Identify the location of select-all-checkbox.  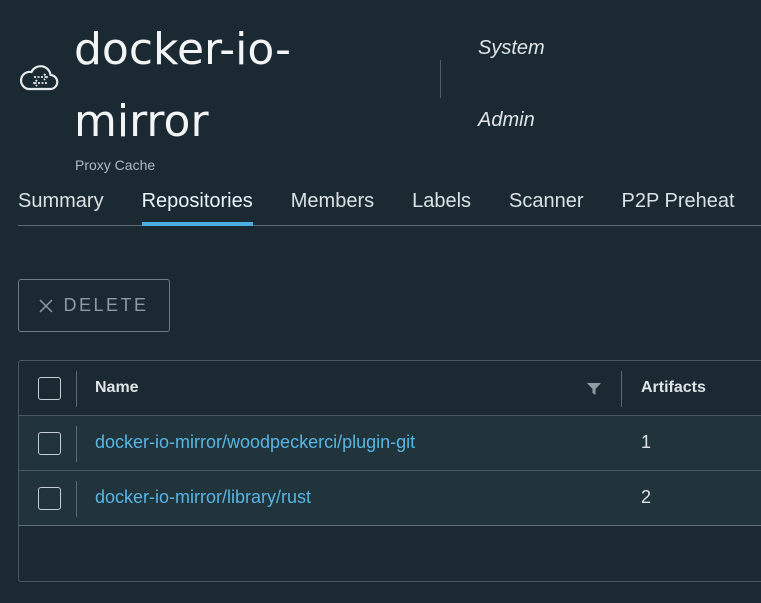
(49, 388).